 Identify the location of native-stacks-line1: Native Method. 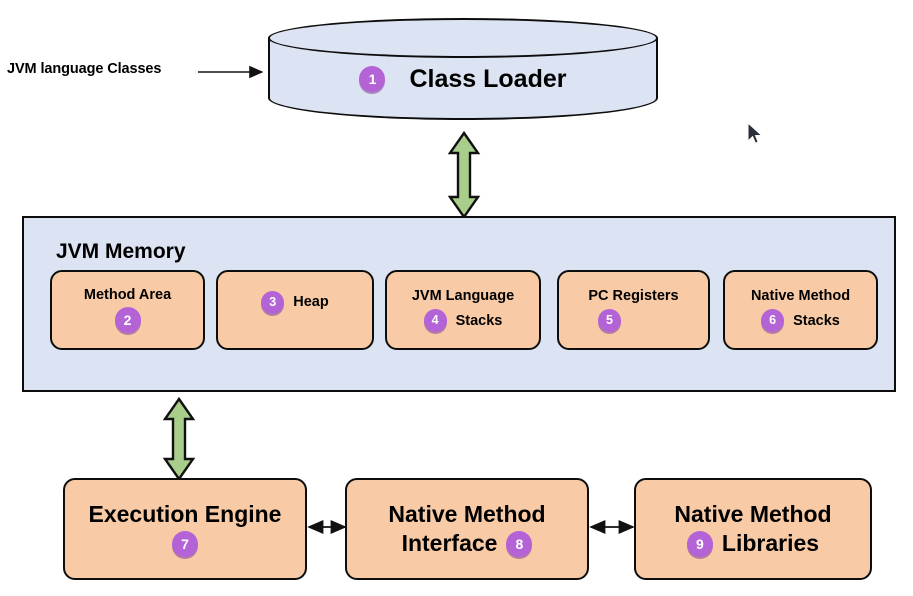
(800, 296).